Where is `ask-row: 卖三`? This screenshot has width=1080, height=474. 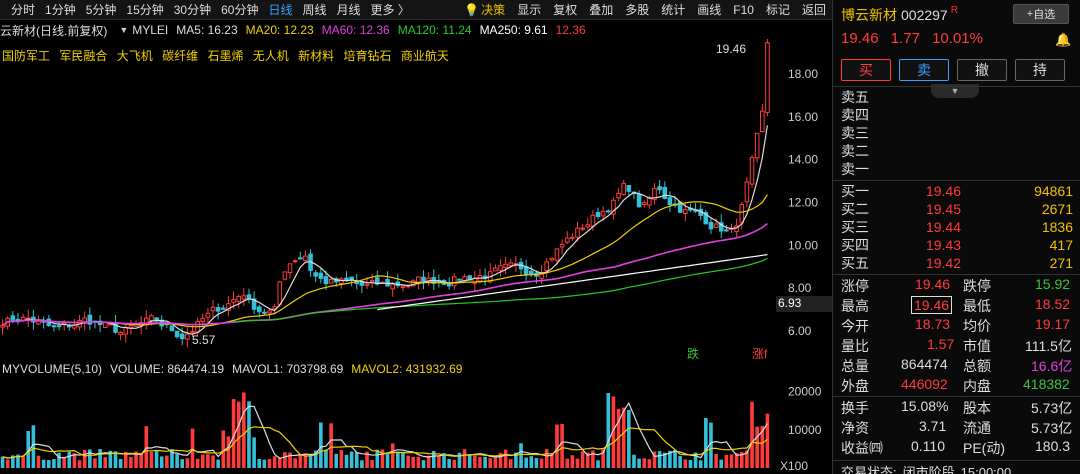
ask-row: 卖三 is located at coordinates (957, 133).